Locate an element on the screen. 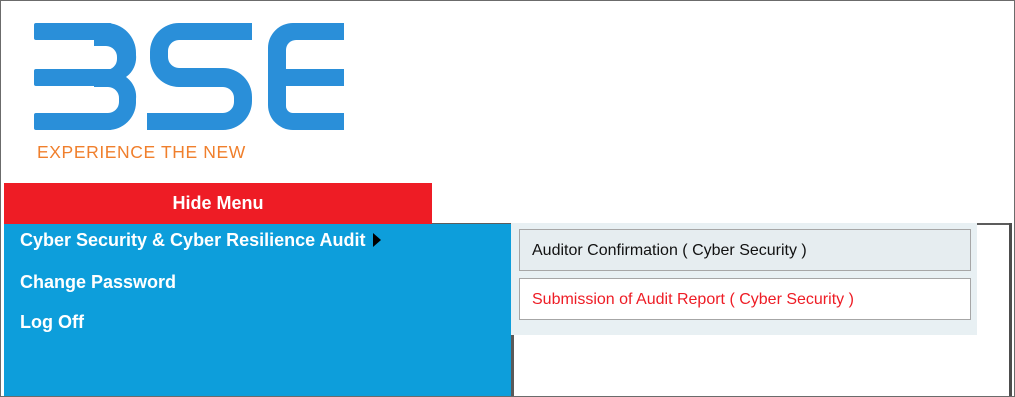  bse-logo: EXPERIENCE THE NEW is located at coordinates (194, 94).